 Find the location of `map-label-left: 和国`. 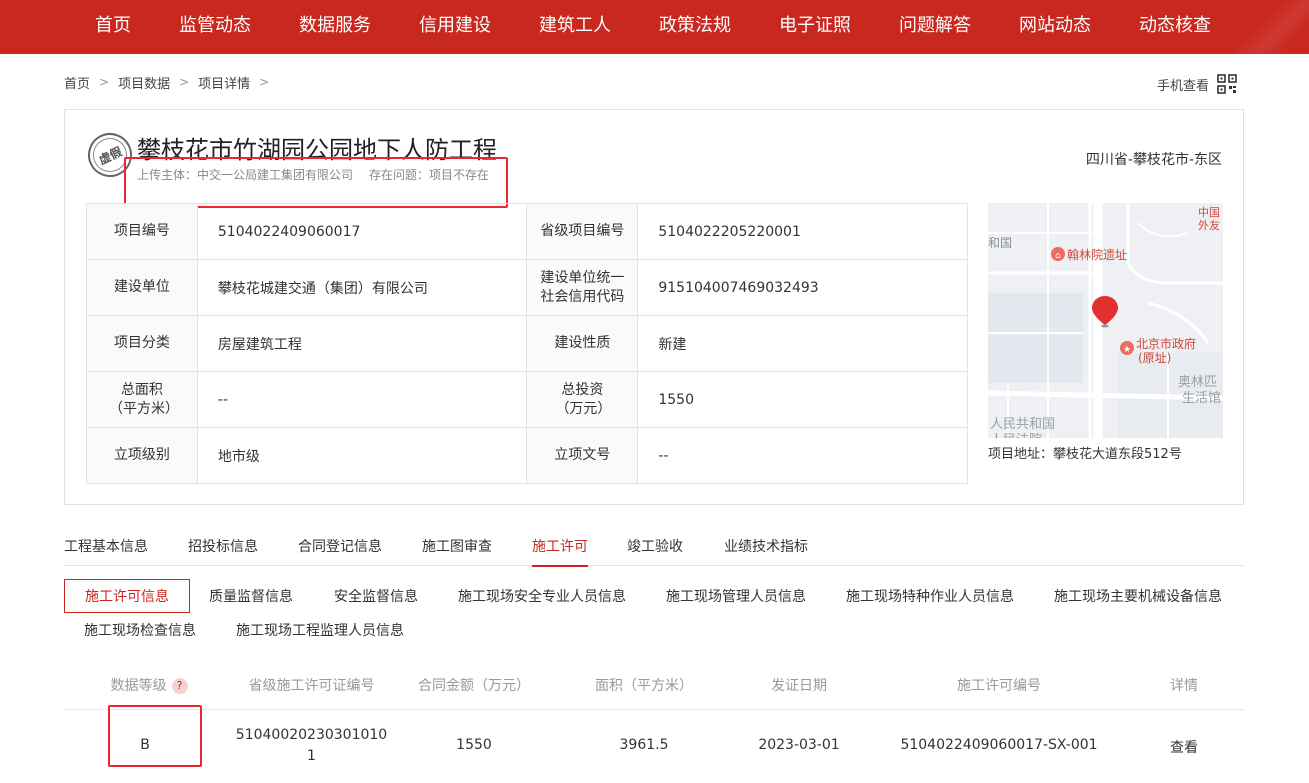

map-label-left: 和国 is located at coordinates (1000, 243).